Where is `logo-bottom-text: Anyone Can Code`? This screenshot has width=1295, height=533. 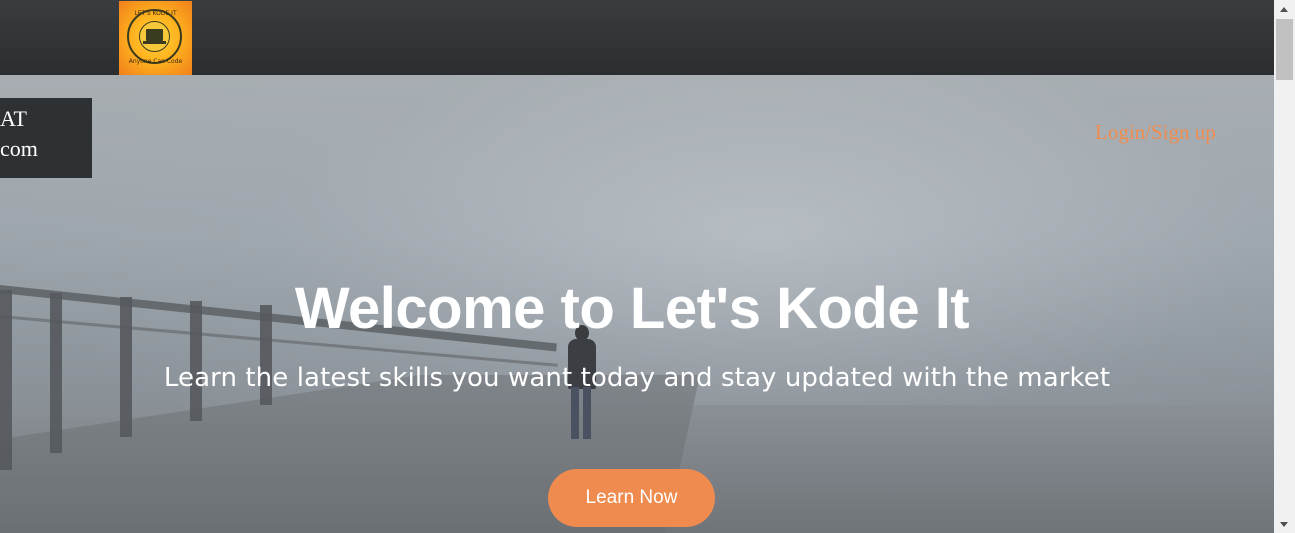 logo-bottom-text: Anyone Can Code is located at coordinates (155, 61).